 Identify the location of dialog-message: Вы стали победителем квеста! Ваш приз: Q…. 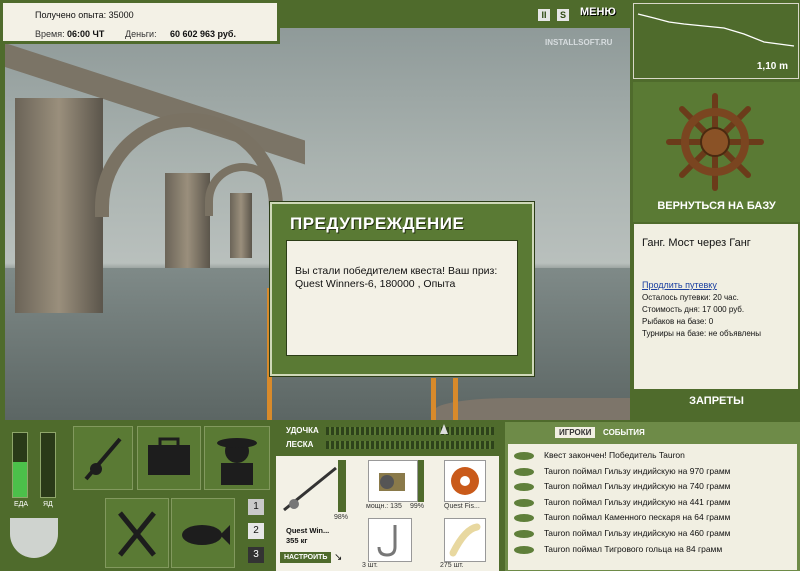
(402, 298).